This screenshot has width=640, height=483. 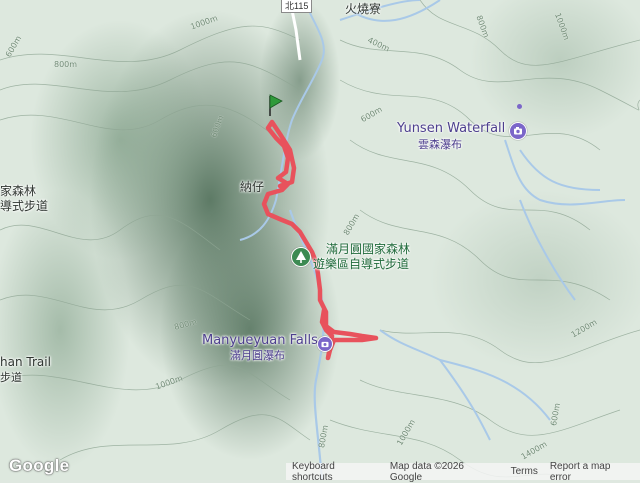 What do you see at coordinates (66, 64) in the screenshot?
I see `contour-label: 800m` at bounding box center [66, 64].